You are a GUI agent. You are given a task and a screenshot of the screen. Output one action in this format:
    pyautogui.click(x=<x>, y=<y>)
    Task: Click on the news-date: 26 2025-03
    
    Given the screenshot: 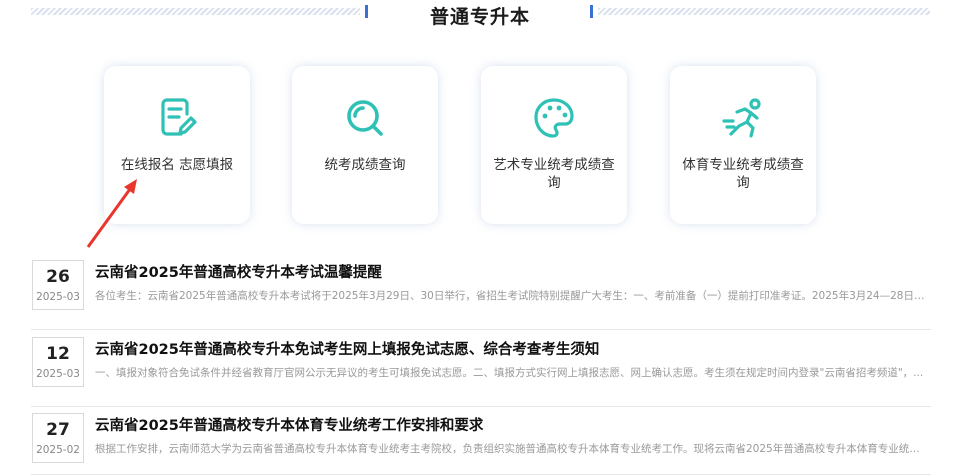 What is the action you would take?
    pyautogui.click(x=58, y=285)
    